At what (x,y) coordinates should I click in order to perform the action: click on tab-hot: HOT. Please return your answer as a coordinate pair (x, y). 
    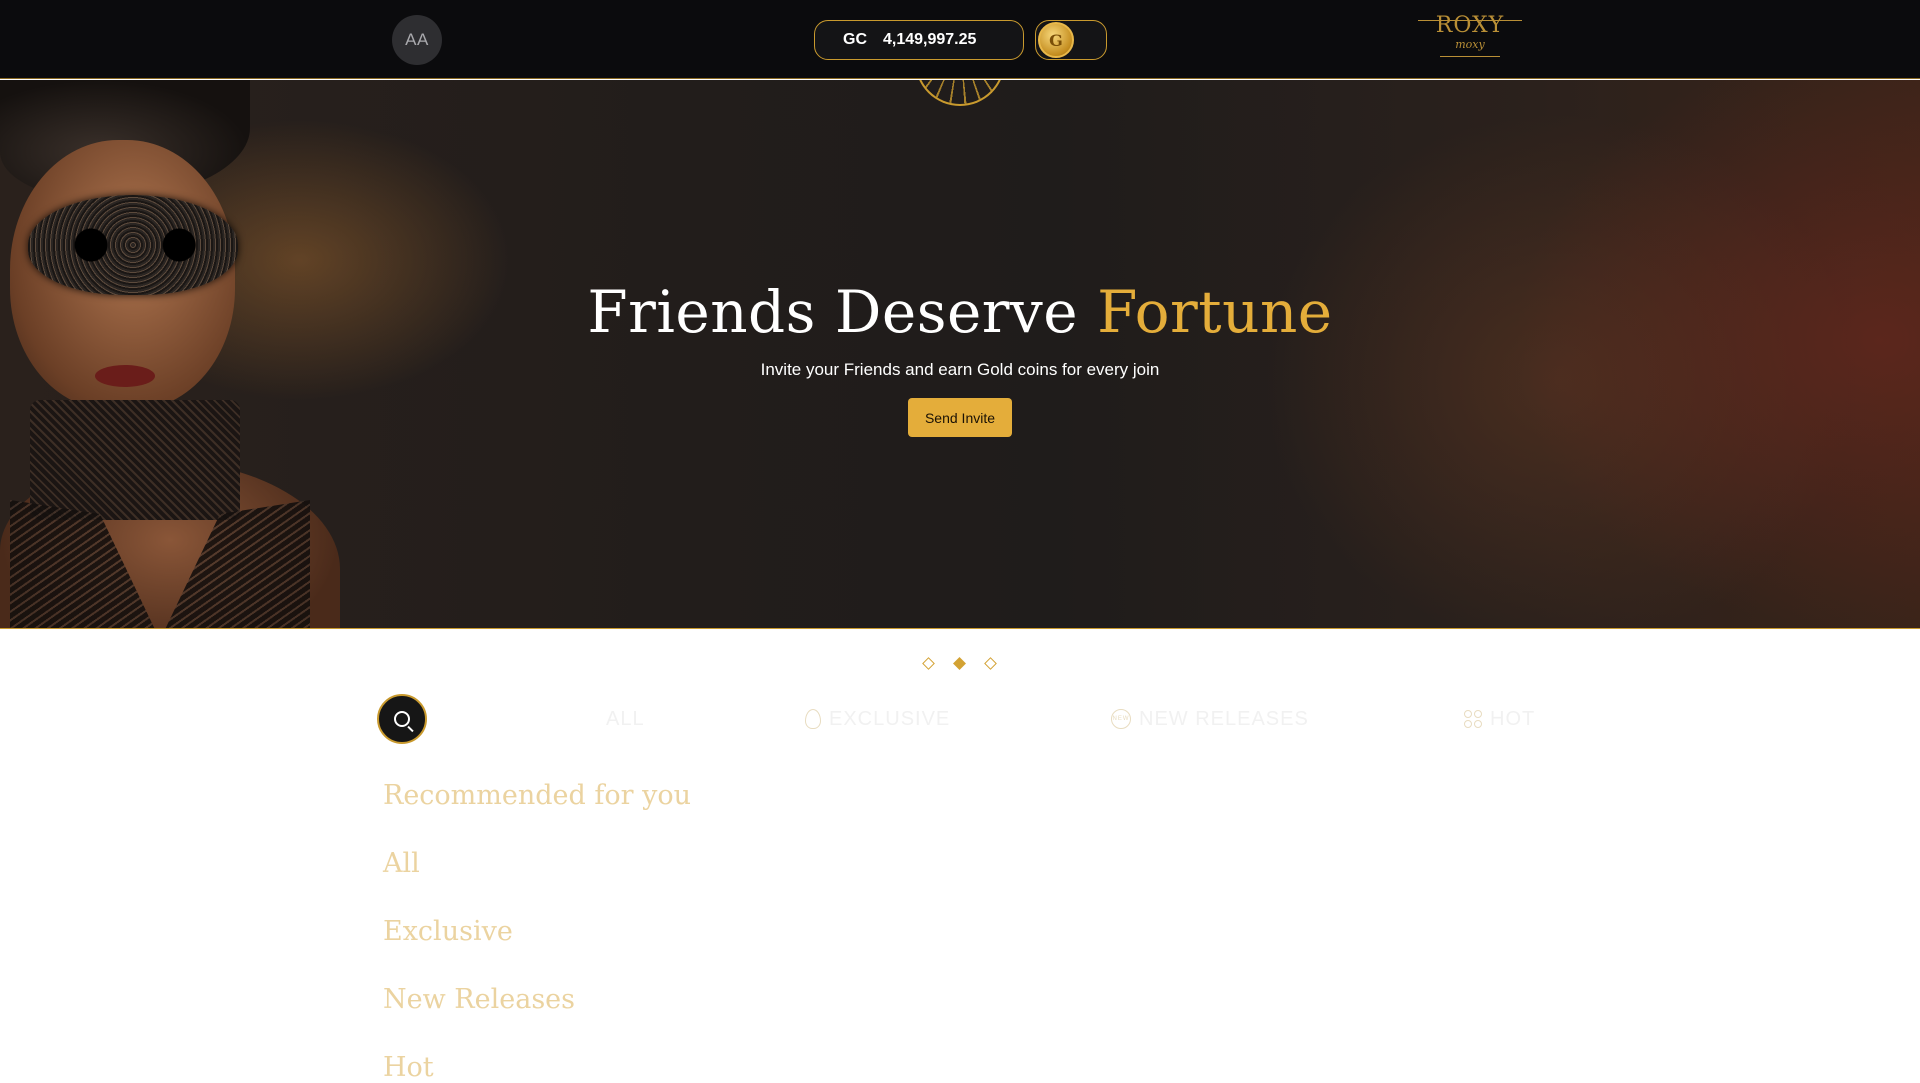
    Looking at the image, I should click on (1499, 719).